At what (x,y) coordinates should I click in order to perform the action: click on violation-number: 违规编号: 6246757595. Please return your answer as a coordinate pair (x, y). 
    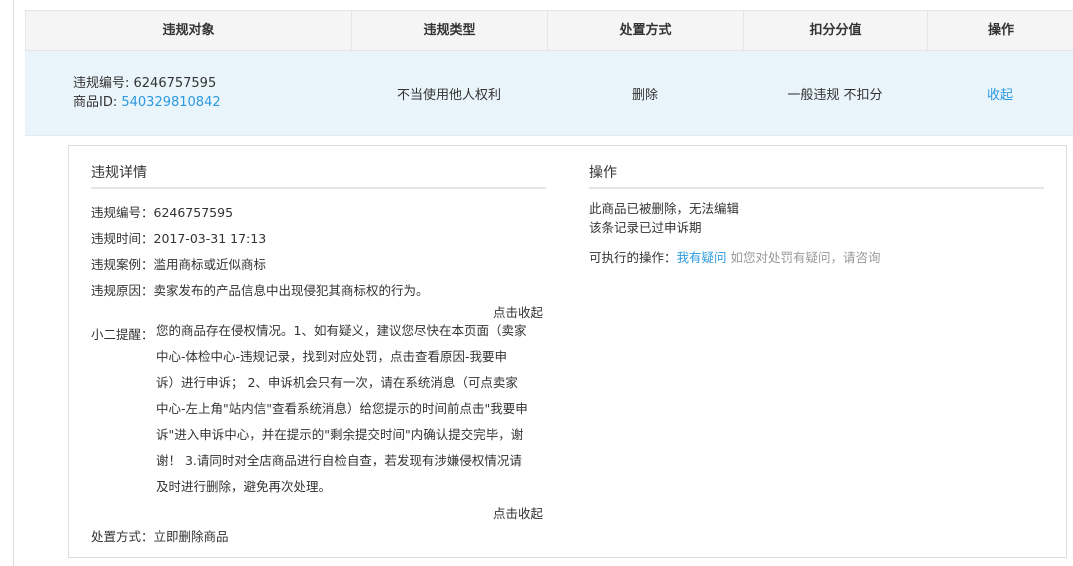
    Looking at the image, I should click on (145, 83).